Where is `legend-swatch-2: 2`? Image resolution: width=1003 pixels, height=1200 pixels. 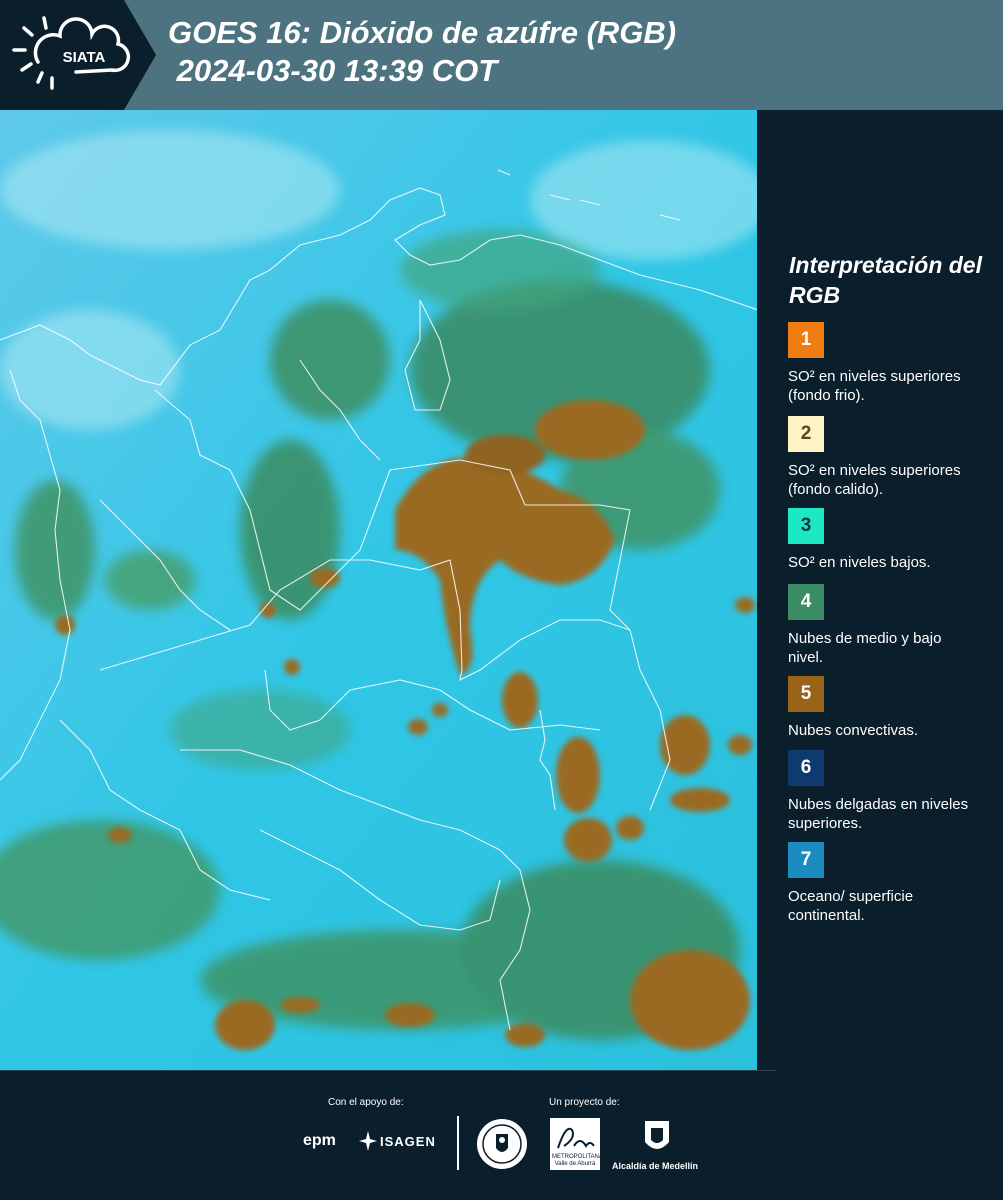 legend-swatch-2: 2 is located at coordinates (806, 434).